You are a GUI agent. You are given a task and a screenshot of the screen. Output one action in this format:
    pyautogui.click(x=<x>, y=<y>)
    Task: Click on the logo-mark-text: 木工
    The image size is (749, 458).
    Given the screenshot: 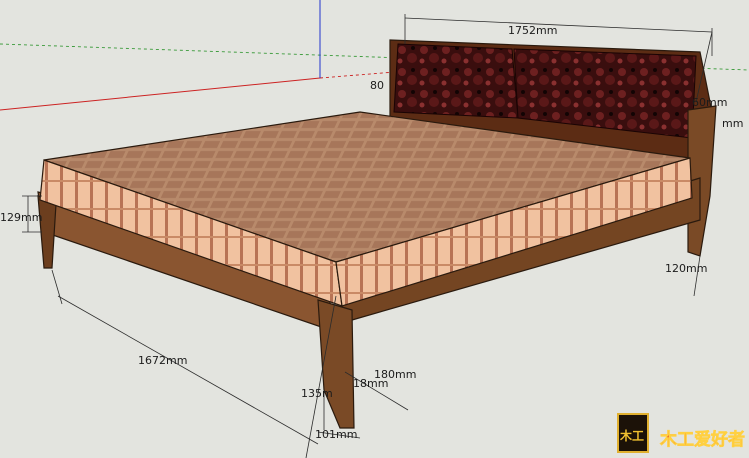 What is the action you would take?
    pyautogui.click(x=631, y=435)
    